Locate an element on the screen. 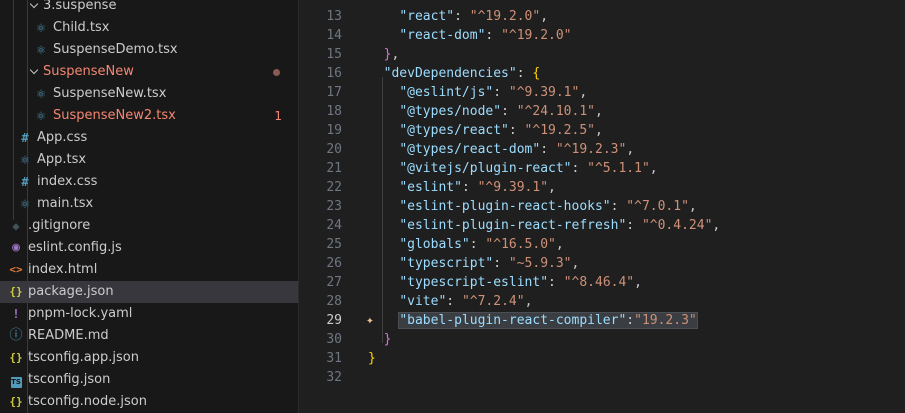 This screenshot has height=413, width=905. file-item: {} tsconfig.node.json is located at coordinates (149, 402).